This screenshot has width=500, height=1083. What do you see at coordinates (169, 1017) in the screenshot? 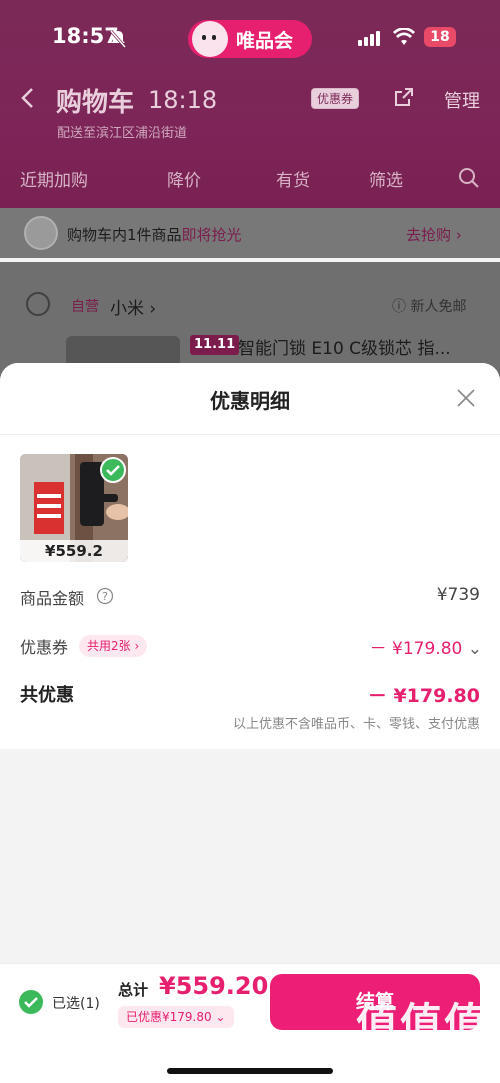
I see `saved-amount-text: 已优惠¥179.80` at bounding box center [169, 1017].